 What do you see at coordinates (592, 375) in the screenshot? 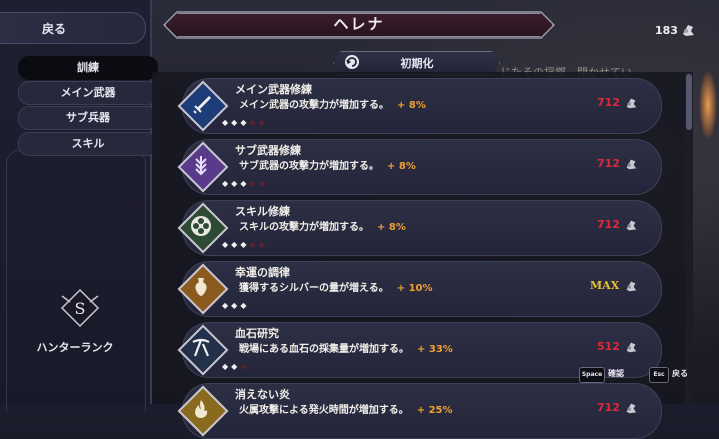
I see `space-key: Space` at bounding box center [592, 375].